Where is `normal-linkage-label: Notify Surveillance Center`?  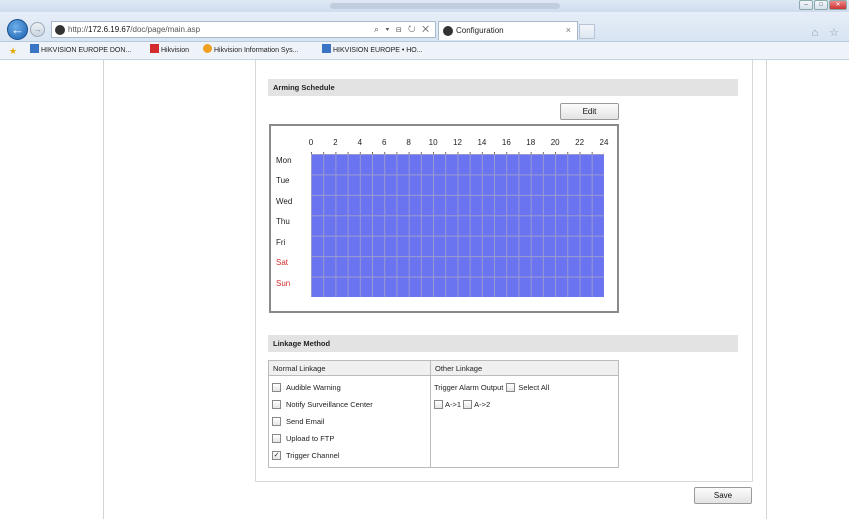 normal-linkage-label: Notify Surveillance Center is located at coordinates (329, 404).